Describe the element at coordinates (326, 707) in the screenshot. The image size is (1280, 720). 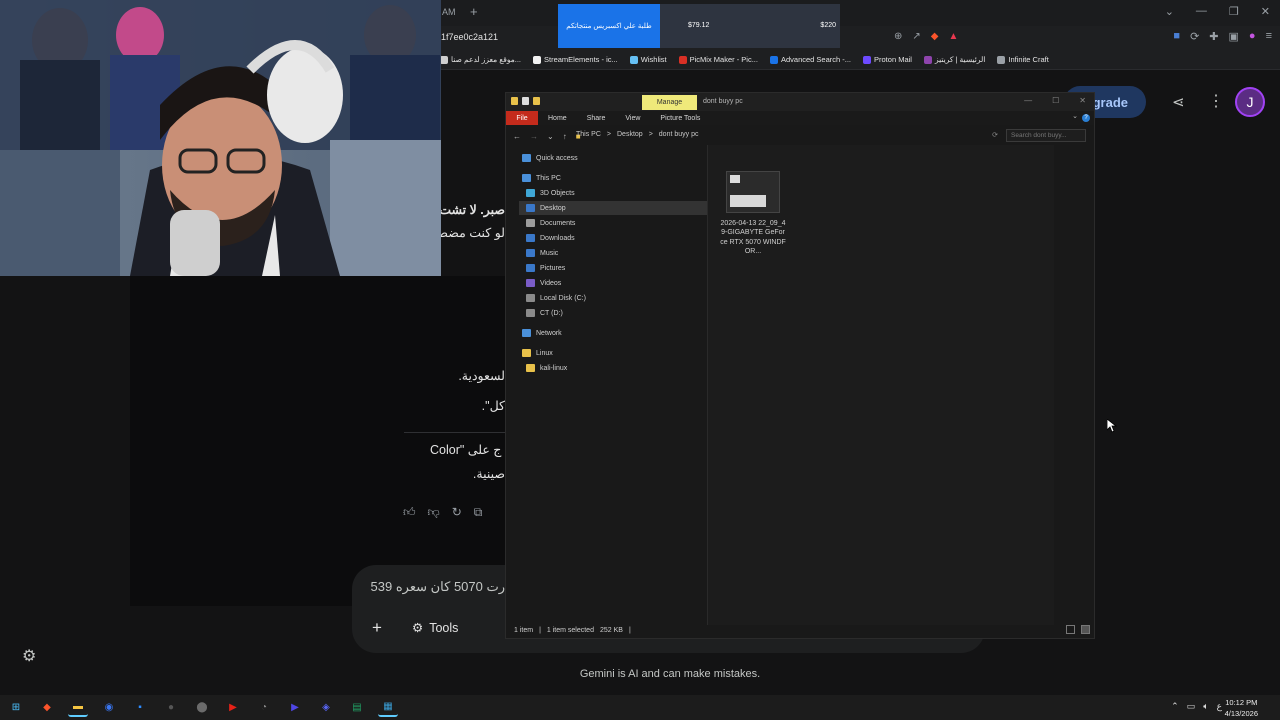
I see `discord-icon: ◈` at that location.